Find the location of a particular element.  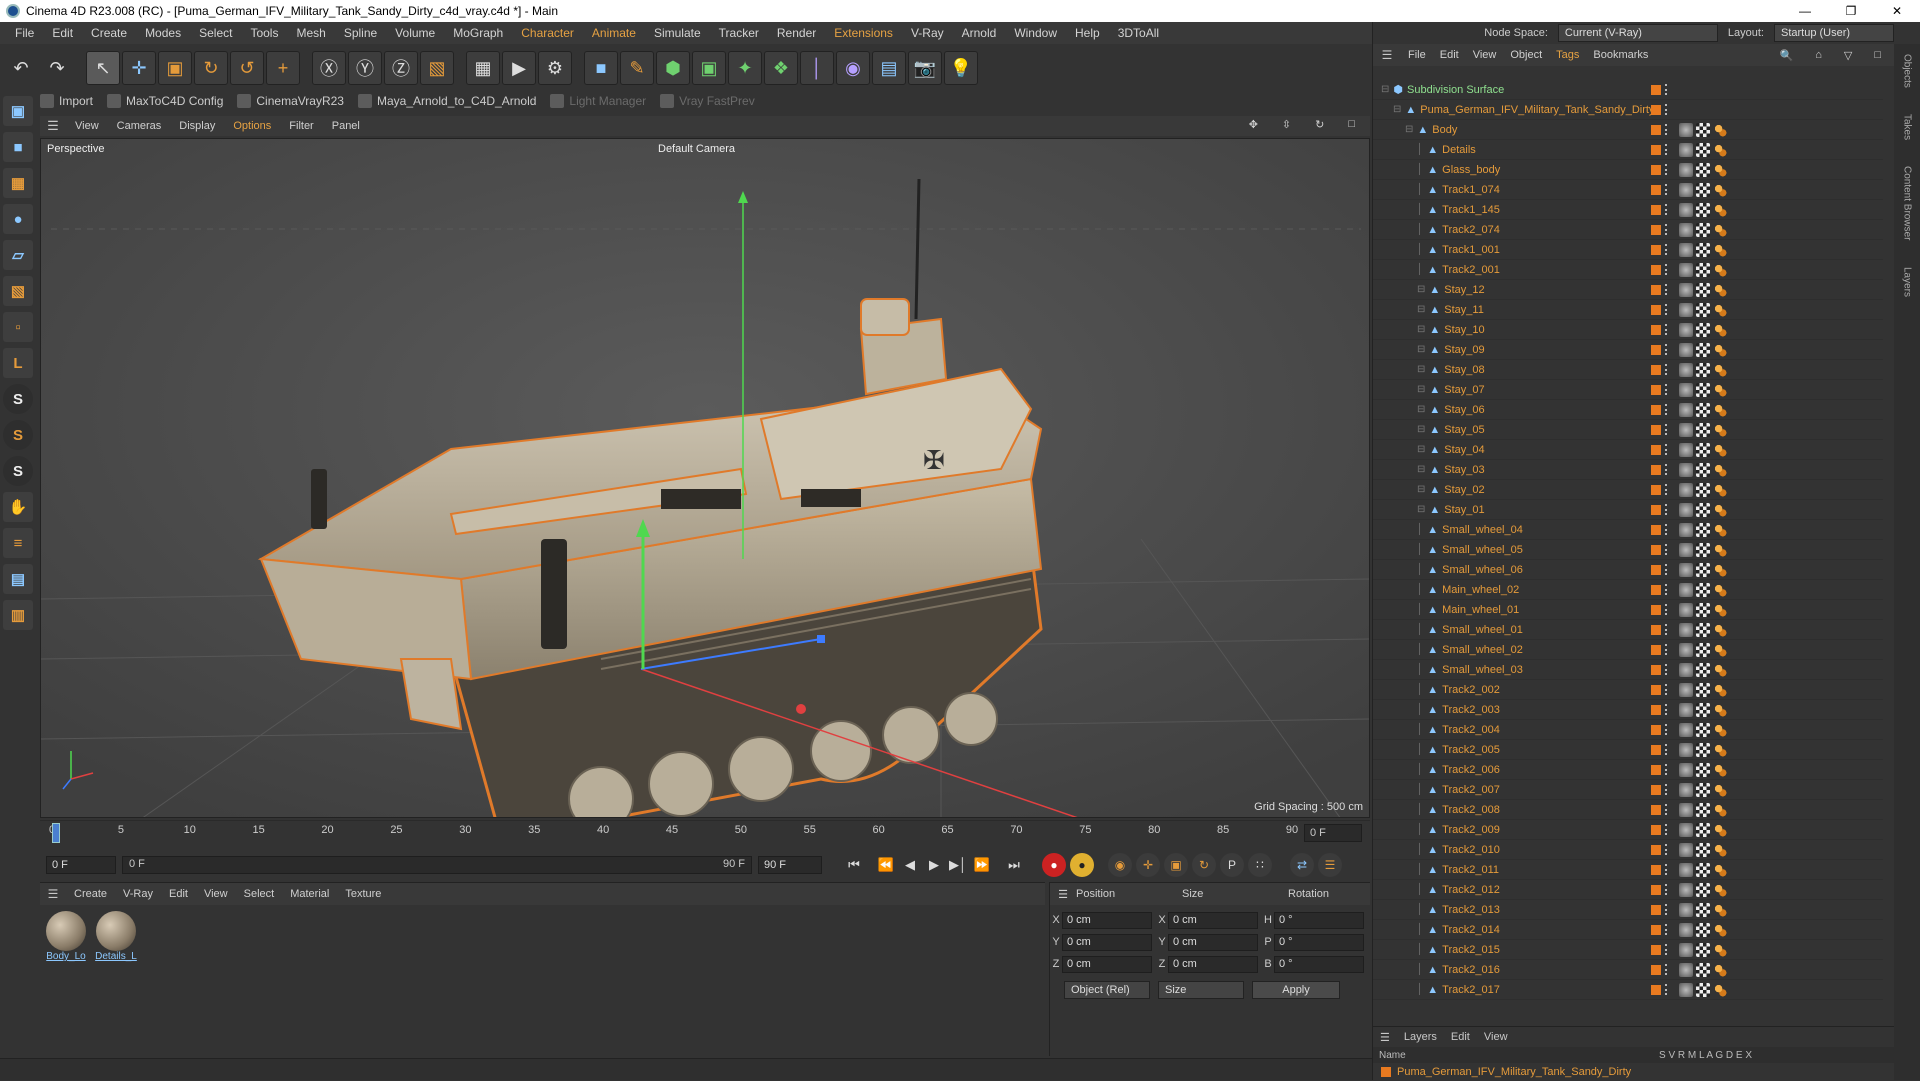

object-row: ⊟ ▲ Stay_11 is located at coordinates (1628, 310).